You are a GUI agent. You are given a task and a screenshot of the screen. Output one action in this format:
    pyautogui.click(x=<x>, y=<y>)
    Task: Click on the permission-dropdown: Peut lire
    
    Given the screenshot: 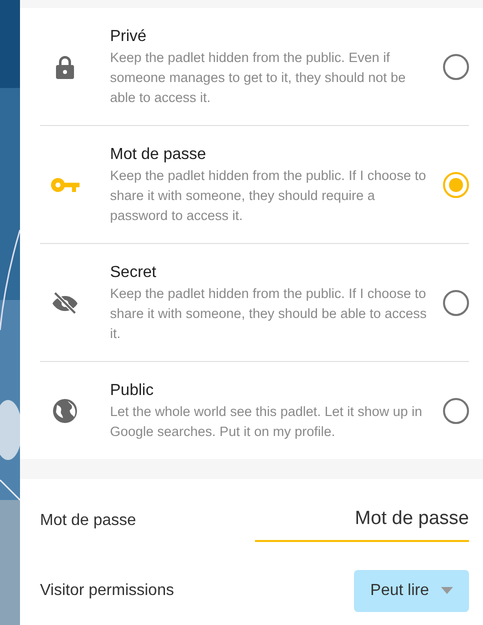 What is the action you would take?
    pyautogui.click(x=411, y=591)
    